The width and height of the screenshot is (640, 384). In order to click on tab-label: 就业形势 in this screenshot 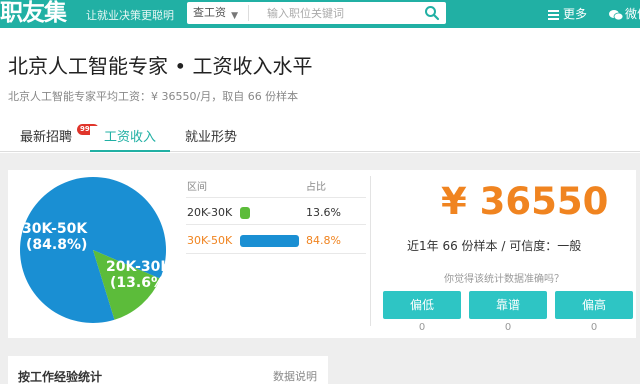, I will do `click(211, 137)`.